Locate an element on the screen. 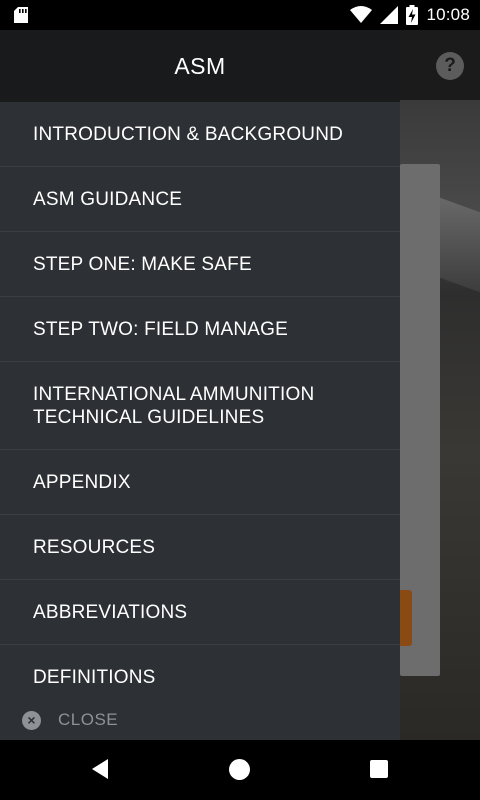 This screenshot has width=480, height=800. close-drawer-button: × CLOSE is located at coordinates (200, 720).